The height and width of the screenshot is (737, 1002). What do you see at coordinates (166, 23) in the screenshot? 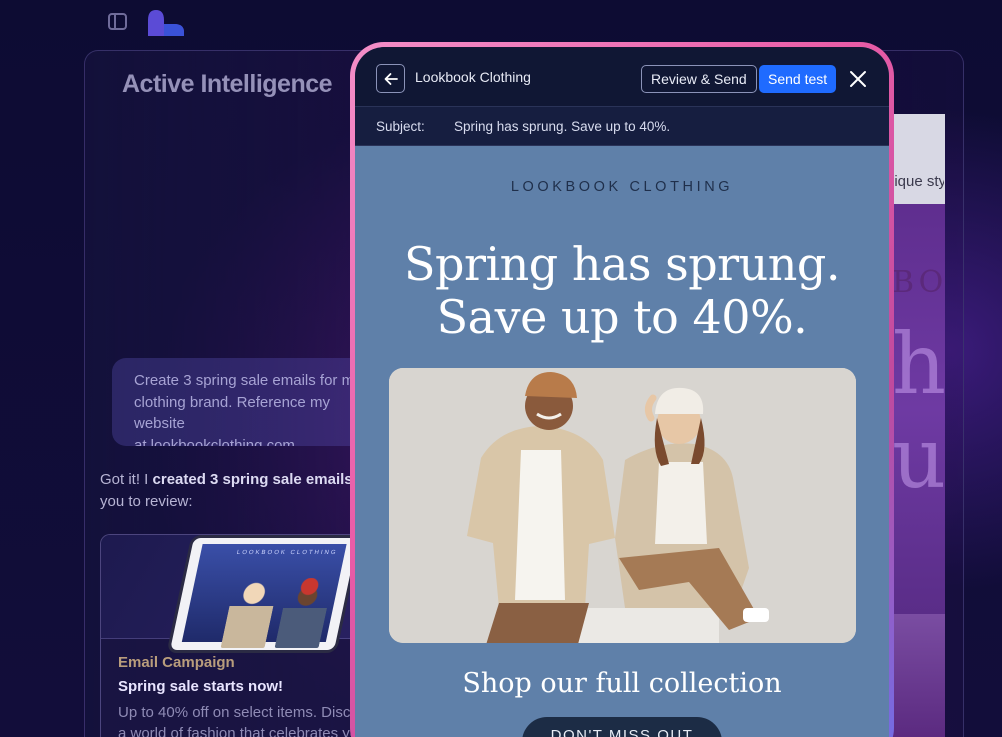
I see `app-logo` at bounding box center [166, 23].